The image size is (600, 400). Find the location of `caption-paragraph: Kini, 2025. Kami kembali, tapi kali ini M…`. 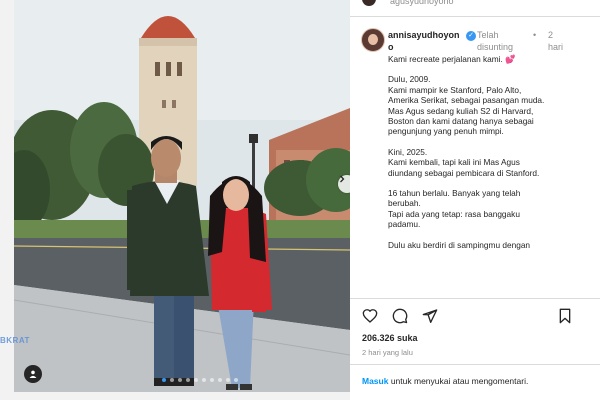

caption-paragraph: Kini, 2025. Kami kembali, tapi kali ini M… is located at coordinates (488, 162).